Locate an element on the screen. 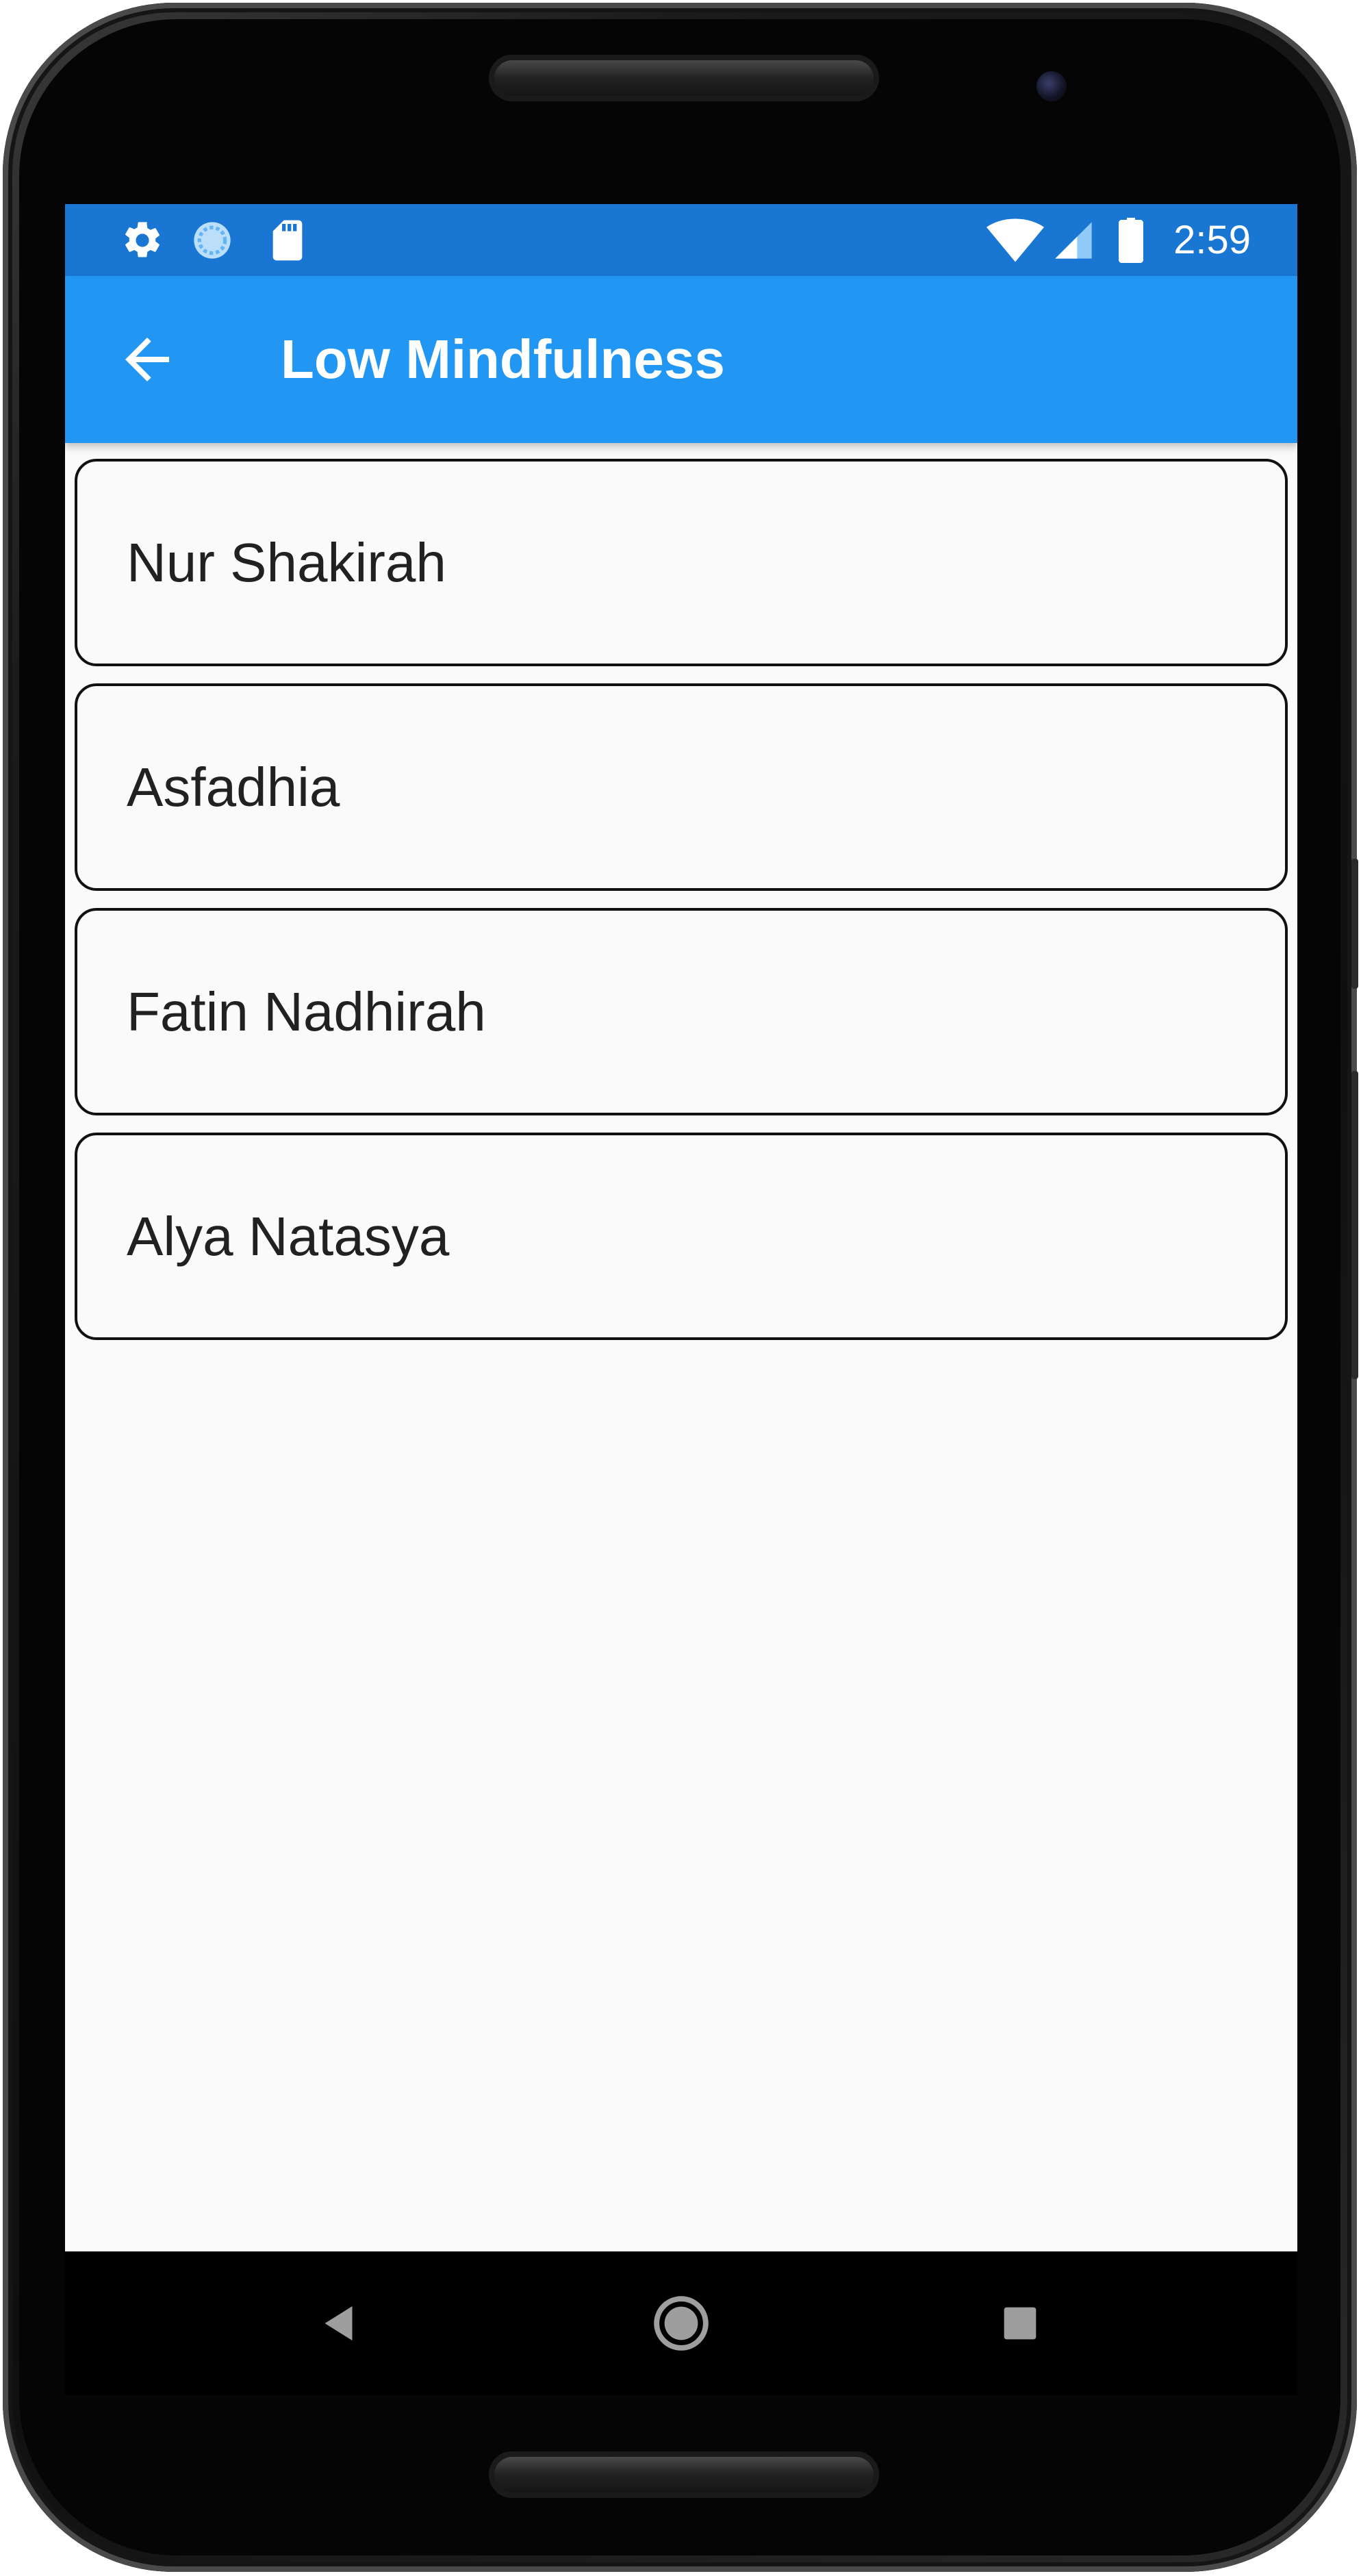 This screenshot has width=1361, height=2576. page-title: Low Mindfulness is located at coordinates (503, 359).